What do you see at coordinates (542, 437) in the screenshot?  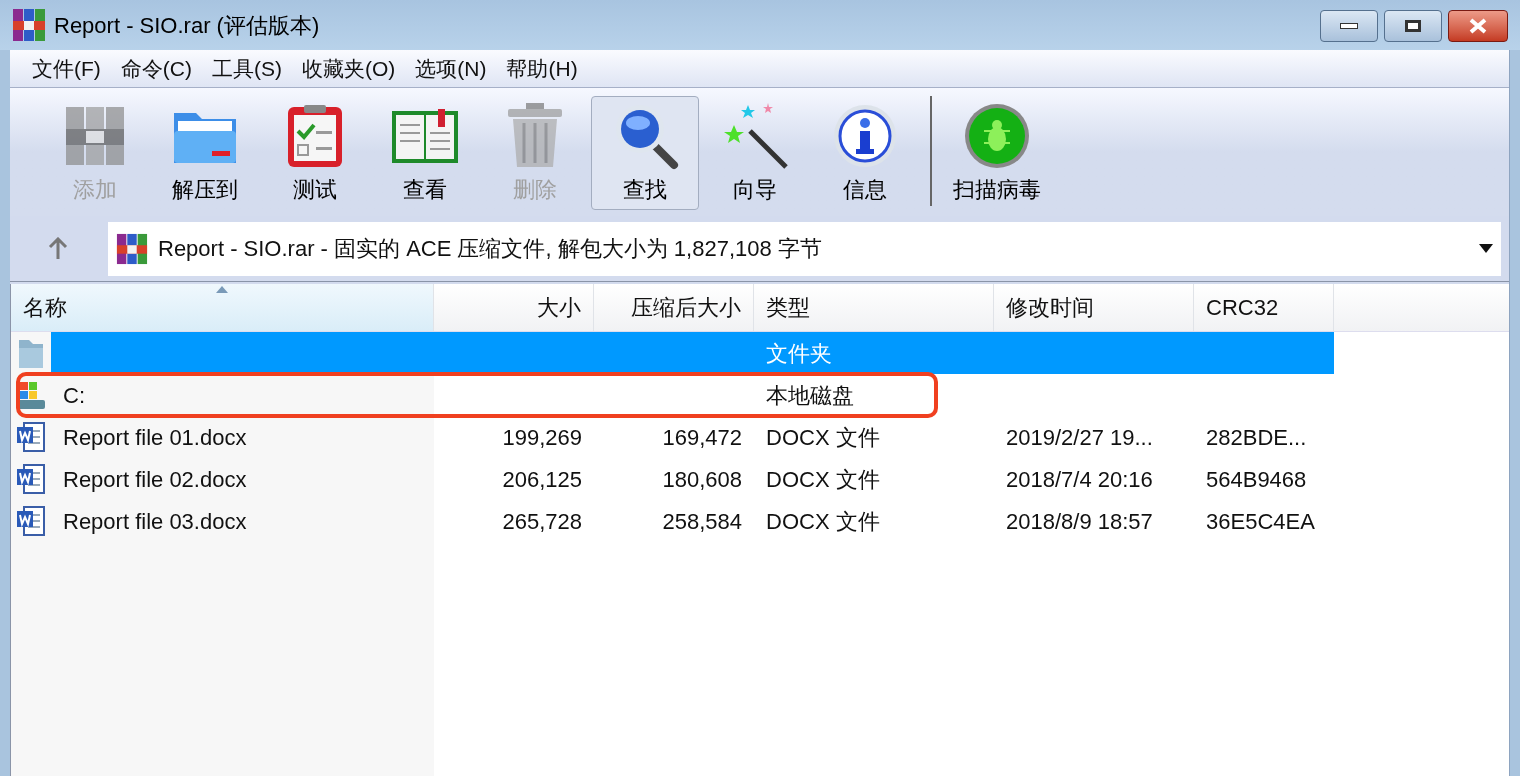 I see `table-cell-text: 199,269` at bounding box center [542, 437].